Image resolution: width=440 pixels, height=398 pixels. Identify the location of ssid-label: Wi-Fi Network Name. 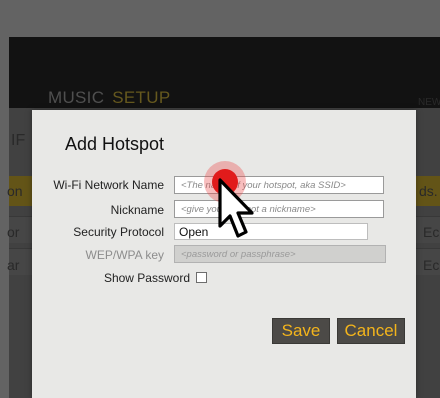
(108, 185).